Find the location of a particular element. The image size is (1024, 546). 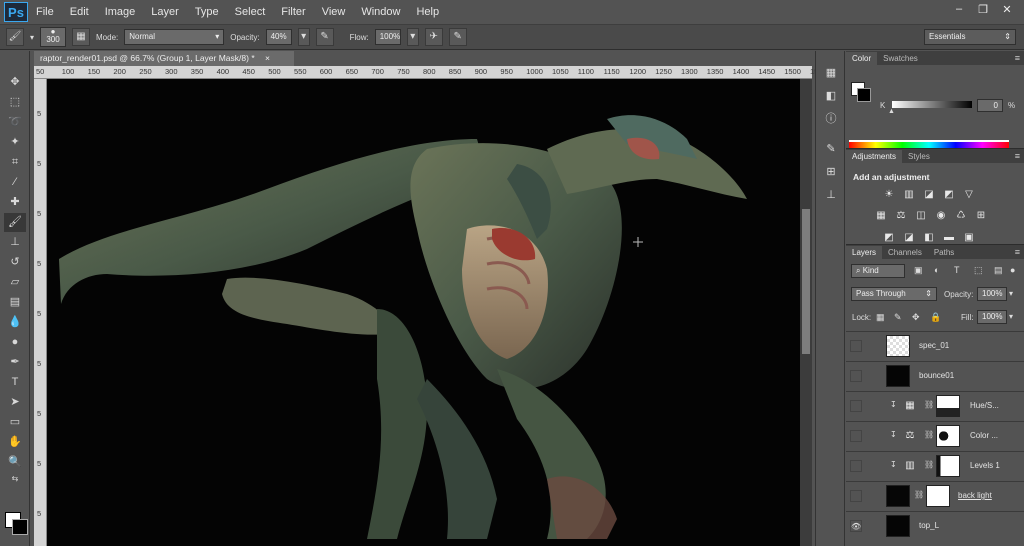

history-brush-tool-icon: ↺ is located at coordinates (15, 262).